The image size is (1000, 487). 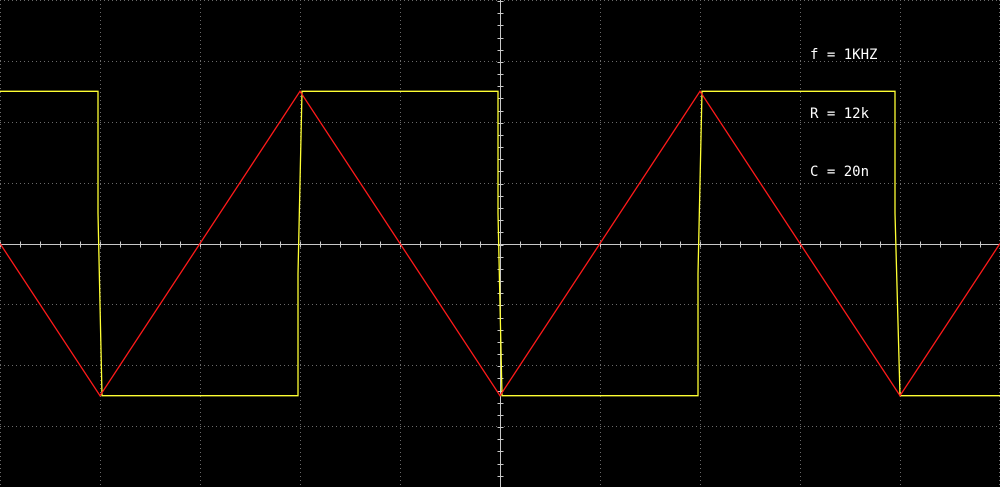 I want to click on frequency-label: f = 1KHZ, so click(x=844, y=55).